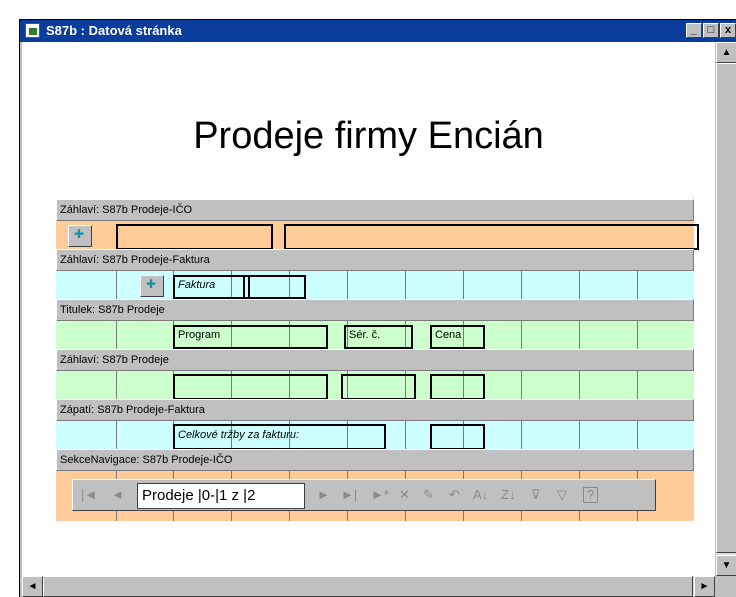 This screenshot has width=736, height=597. Describe the element at coordinates (375, 410) in the screenshot. I see `band-faktura-footer: Zápatí: S87b Prodeje-Faktura` at that location.